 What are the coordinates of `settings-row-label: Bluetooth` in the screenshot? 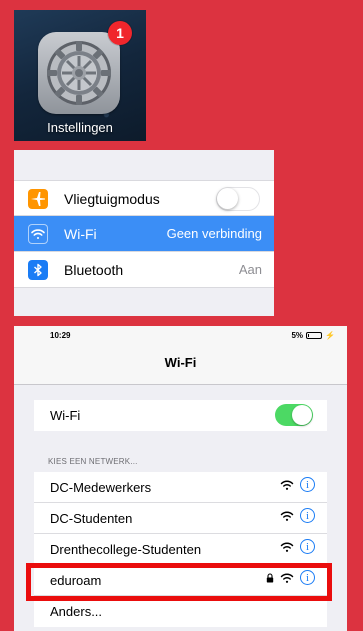 It's located at (94, 270).